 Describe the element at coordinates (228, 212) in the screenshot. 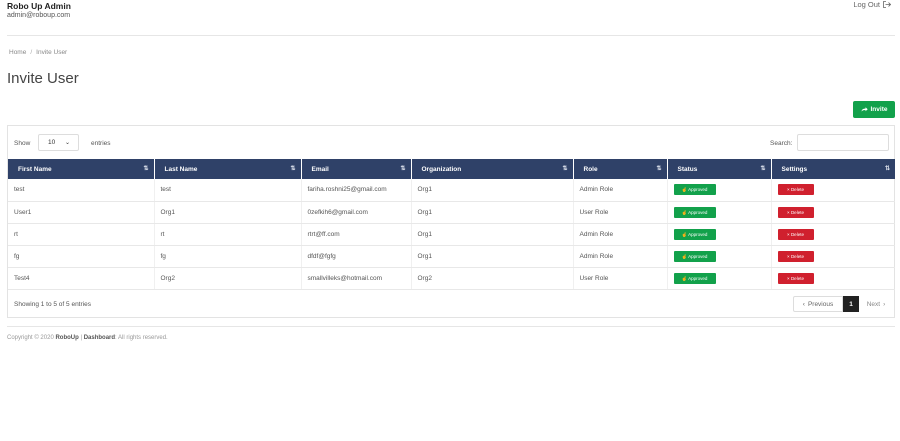

I see `cell-last-name: Org1` at that location.